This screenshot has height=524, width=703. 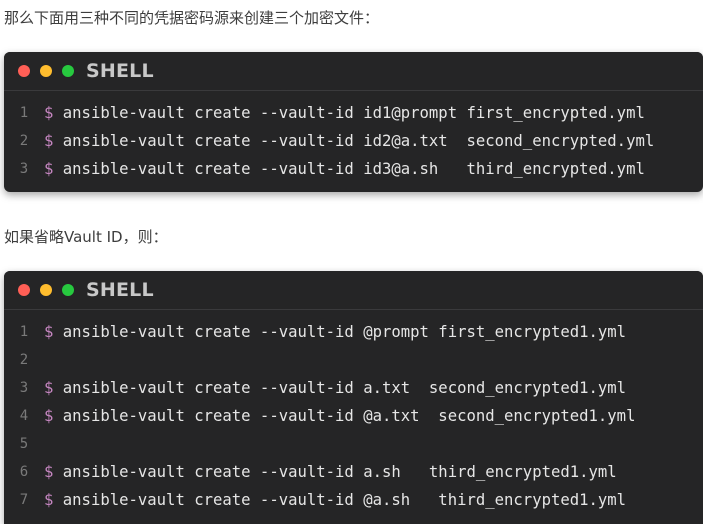 What do you see at coordinates (24, 416) in the screenshot?
I see `line-number: 4` at bounding box center [24, 416].